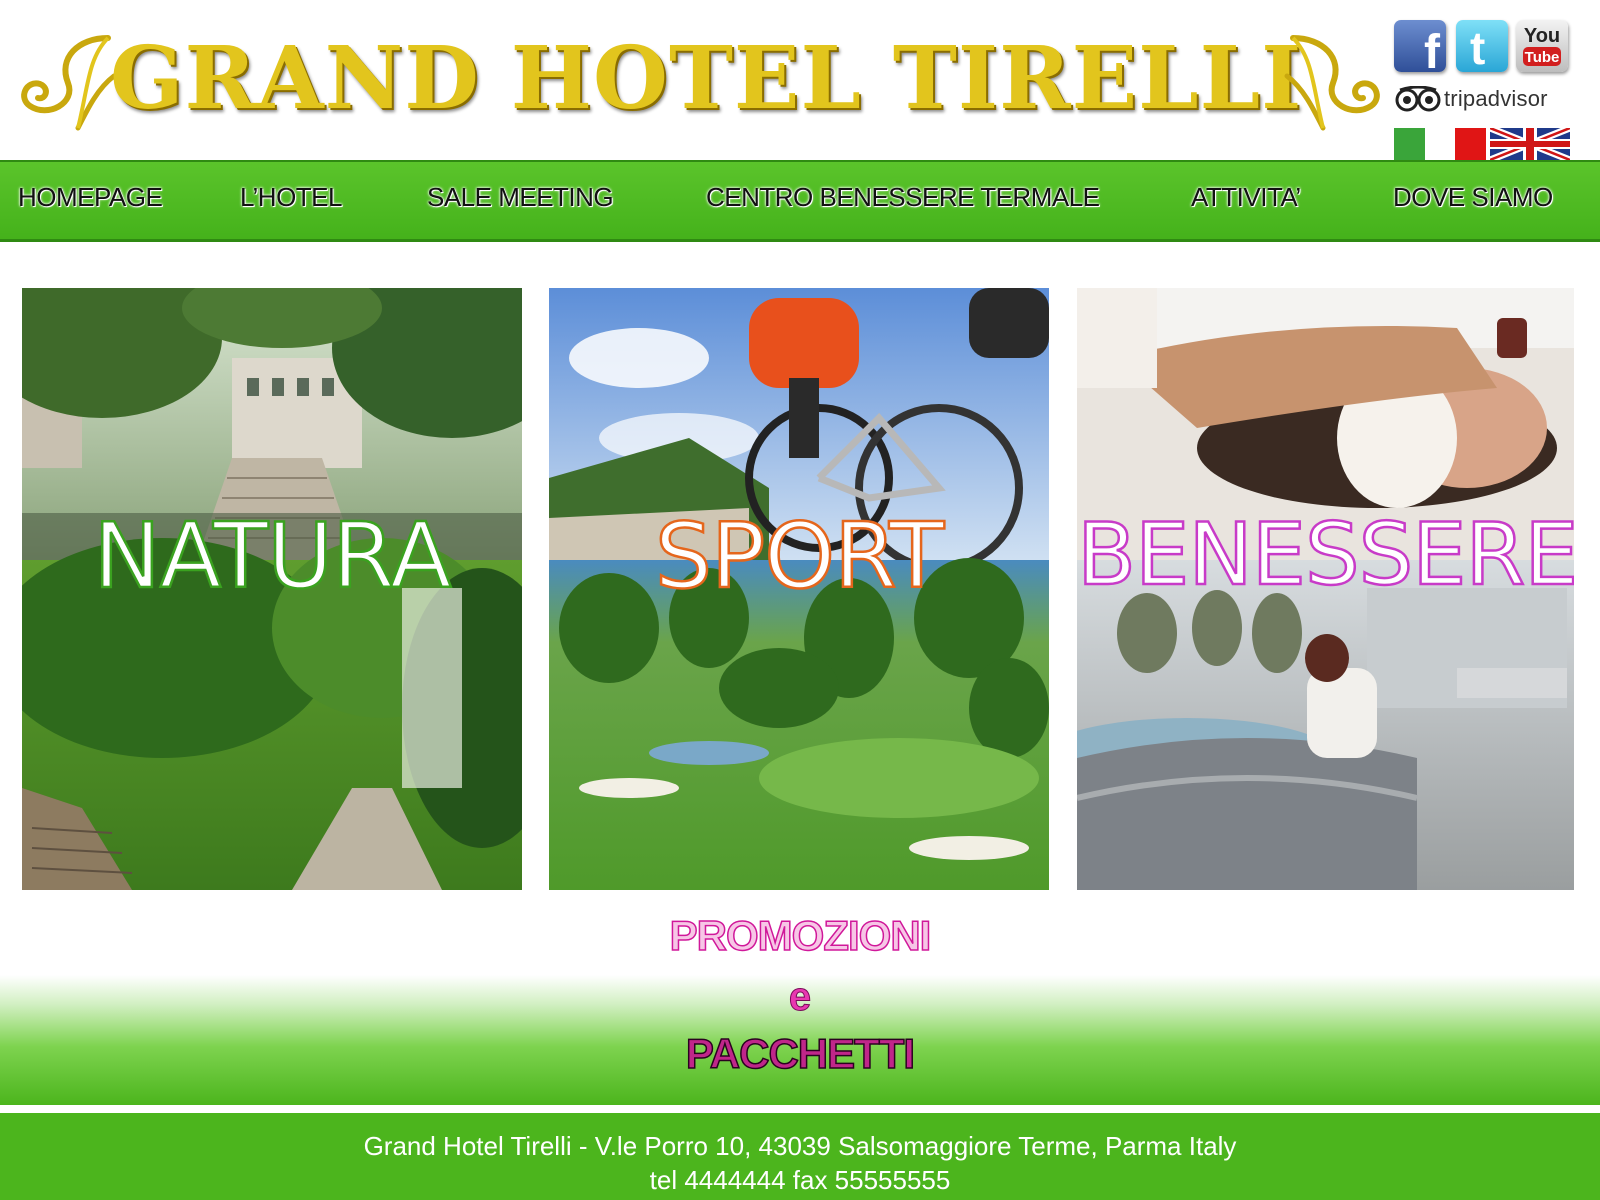 The height and width of the screenshot is (1200, 1600). Describe the element at coordinates (800, 1053) in the screenshot. I see `promo-title-pacchetti: PACCHETTI` at that location.